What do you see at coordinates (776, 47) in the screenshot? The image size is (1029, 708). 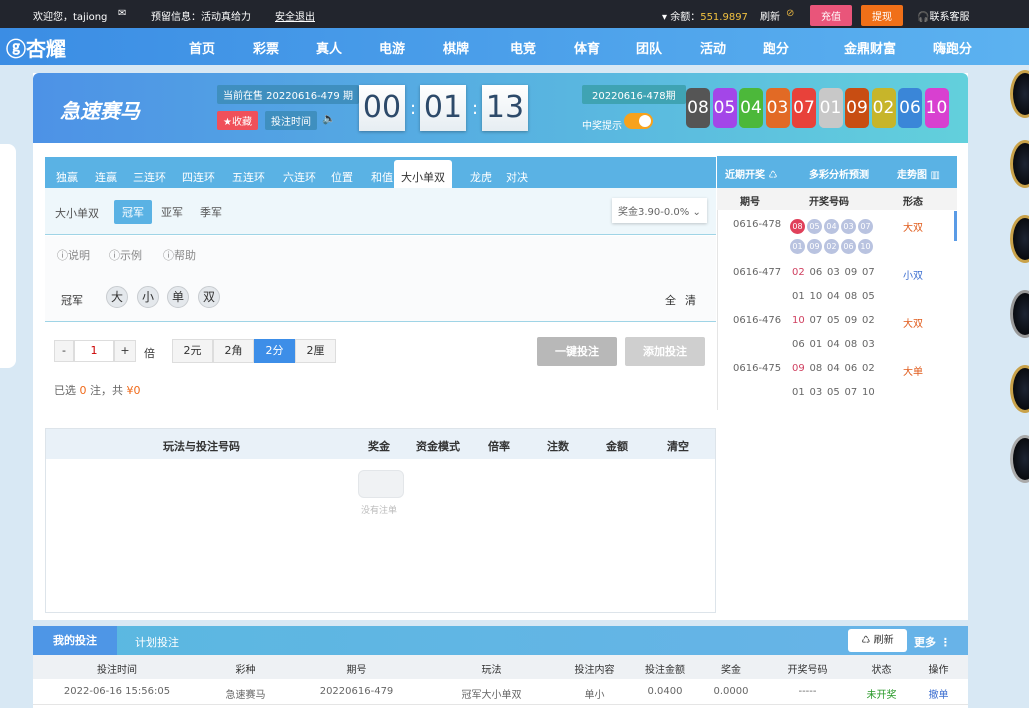 I see `nav-item: 跑分` at bounding box center [776, 47].